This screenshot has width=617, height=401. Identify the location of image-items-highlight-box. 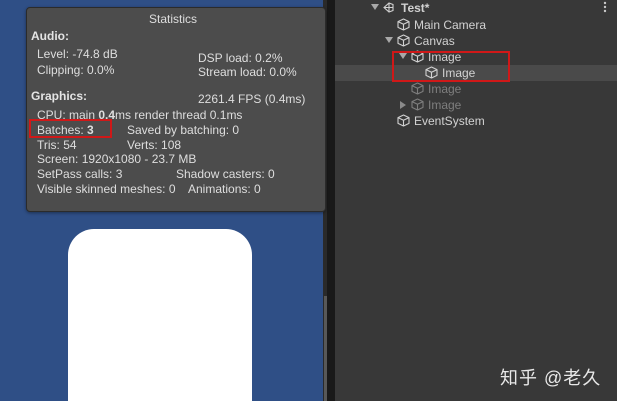
(451, 66).